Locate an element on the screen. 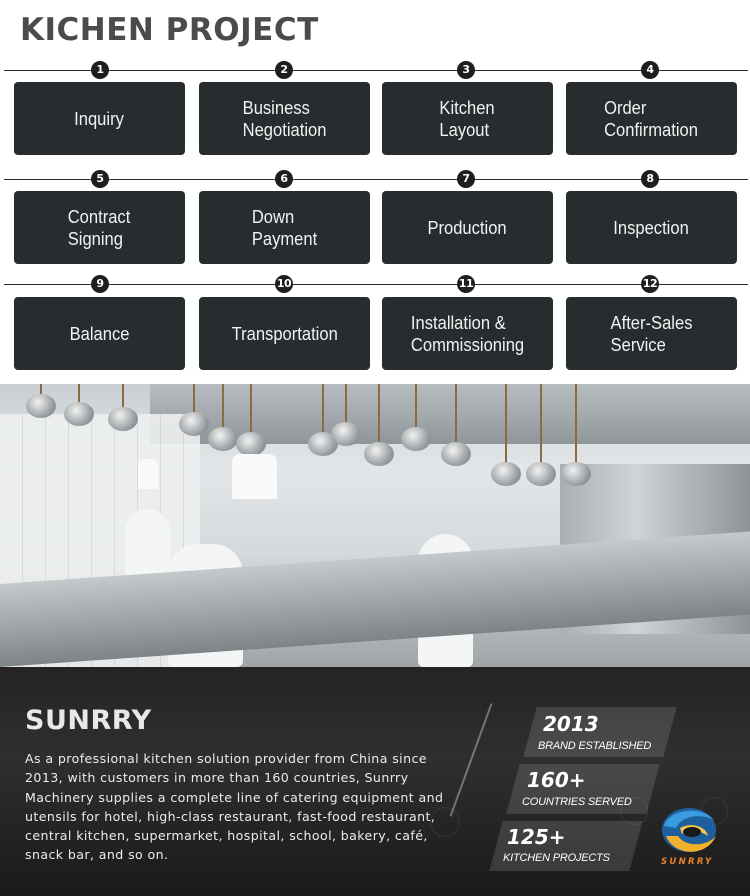 The image size is (750, 896). step-number-badge: 7 is located at coordinates (466, 179).